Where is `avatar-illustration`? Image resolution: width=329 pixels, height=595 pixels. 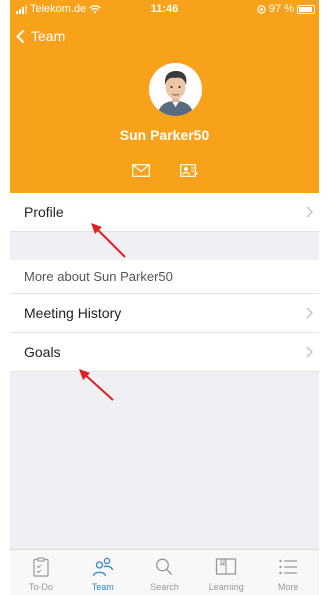
avatar-illustration is located at coordinates (175, 89).